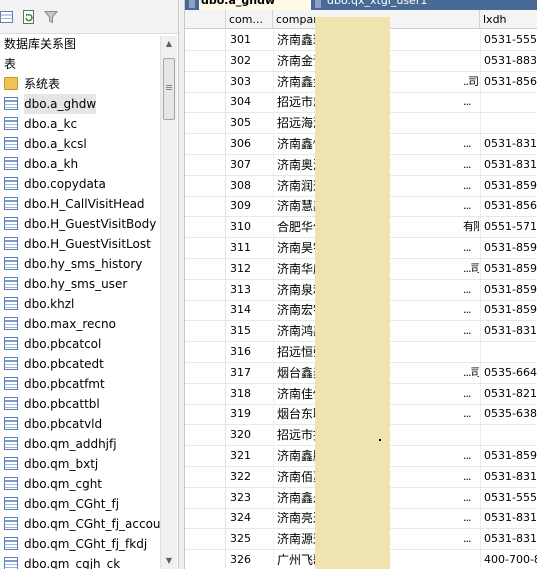  I want to click on cell-code: 318, so click(249, 394).